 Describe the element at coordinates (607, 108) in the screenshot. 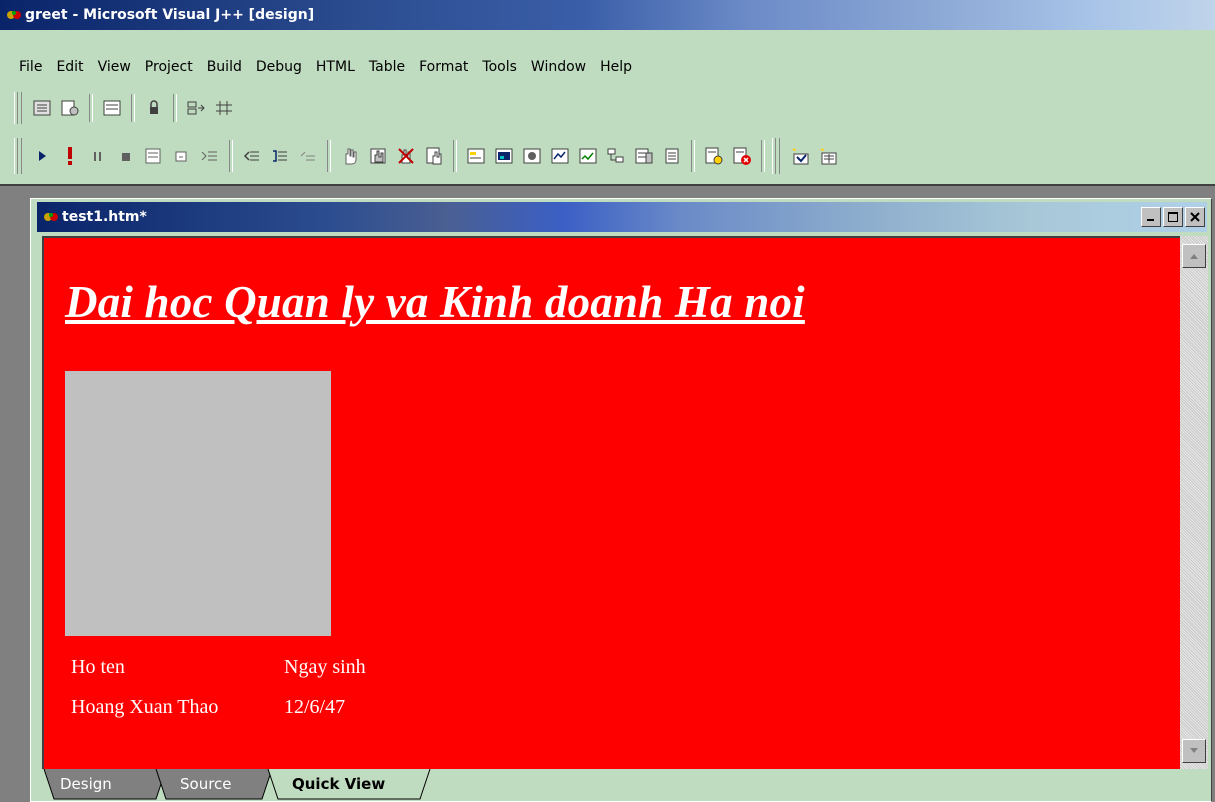

I see `design-toolbar` at that location.